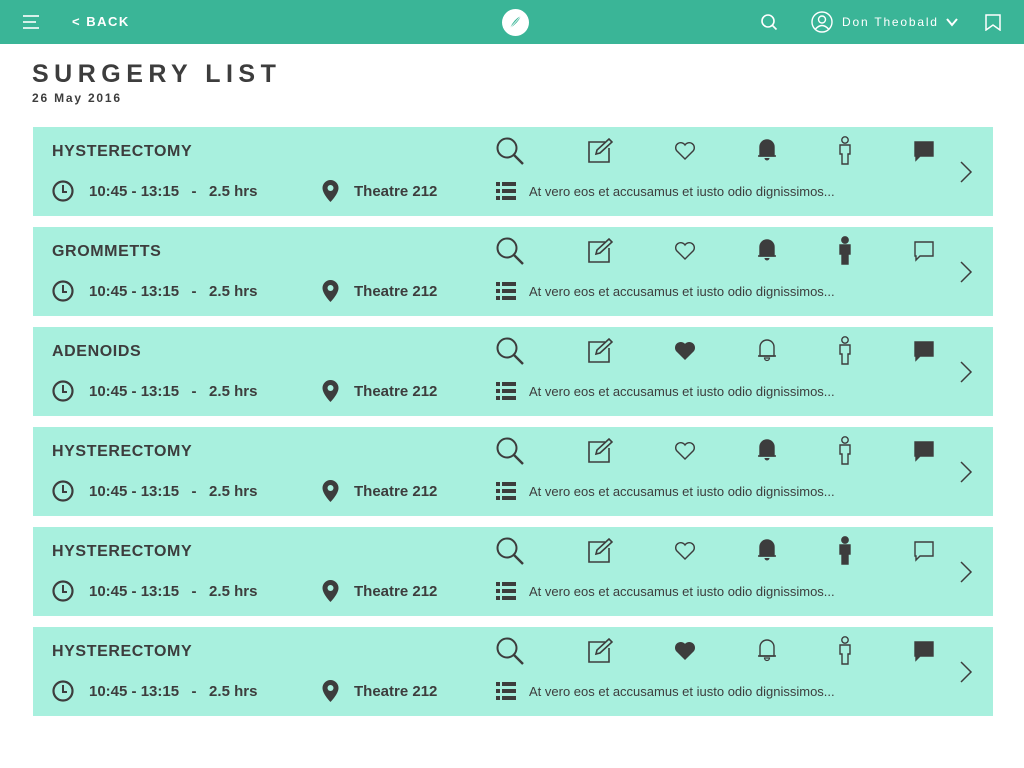 This screenshot has height=768, width=1024. Describe the element at coordinates (993, 22) in the screenshot. I see `bookmark-icon` at that location.